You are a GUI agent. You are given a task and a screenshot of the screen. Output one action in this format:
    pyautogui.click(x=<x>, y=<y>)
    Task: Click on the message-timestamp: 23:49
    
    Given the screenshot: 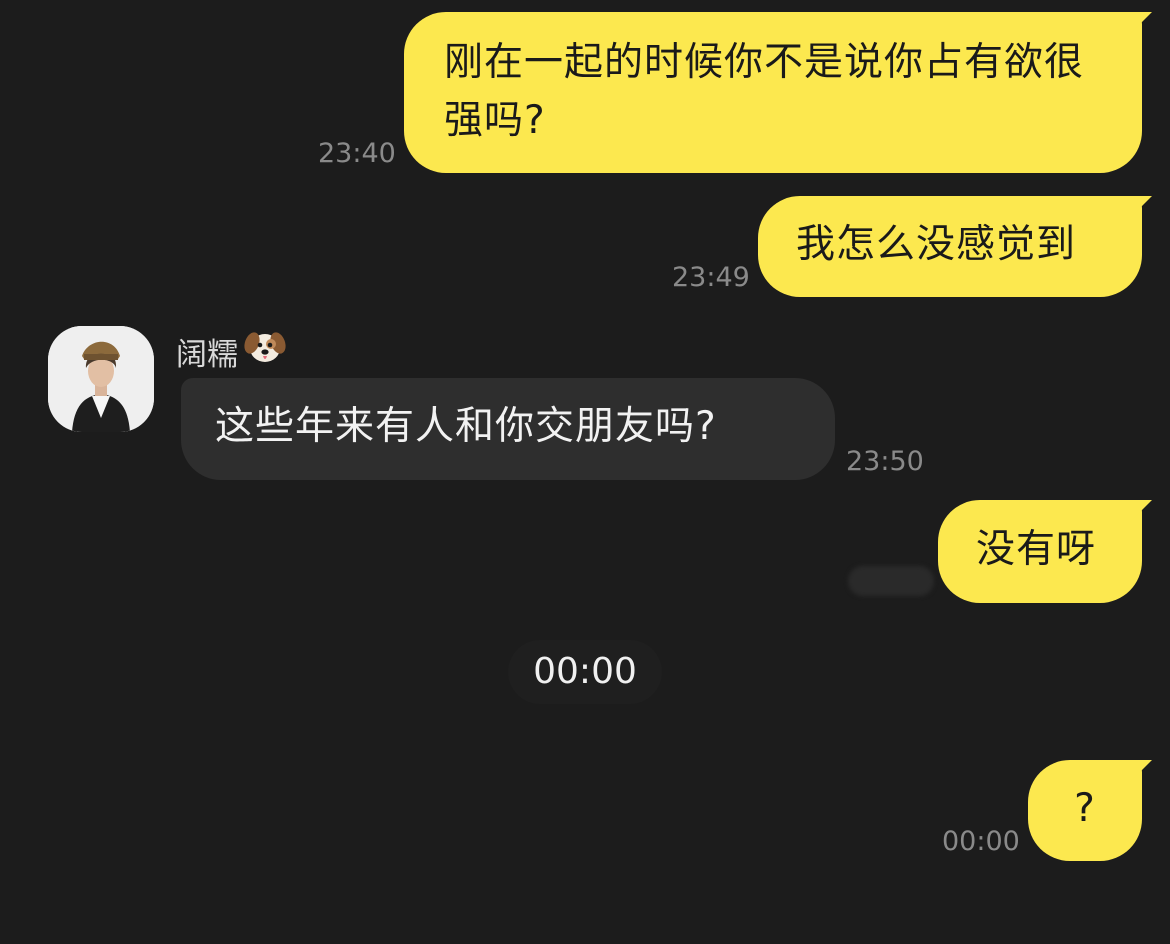 What is the action you would take?
    pyautogui.click(x=711, y=277)
    